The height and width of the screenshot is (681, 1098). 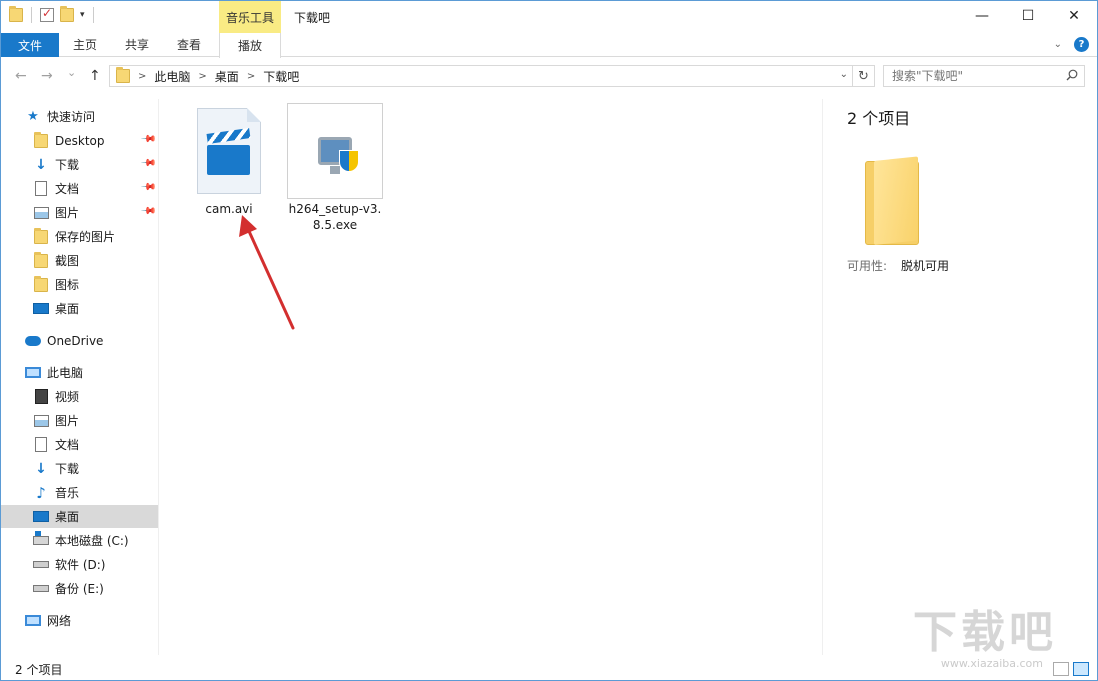 What do you see at coordinates (47, 14) in the screenshot?
I see `properties-icon` at bounding box center [47, 14].